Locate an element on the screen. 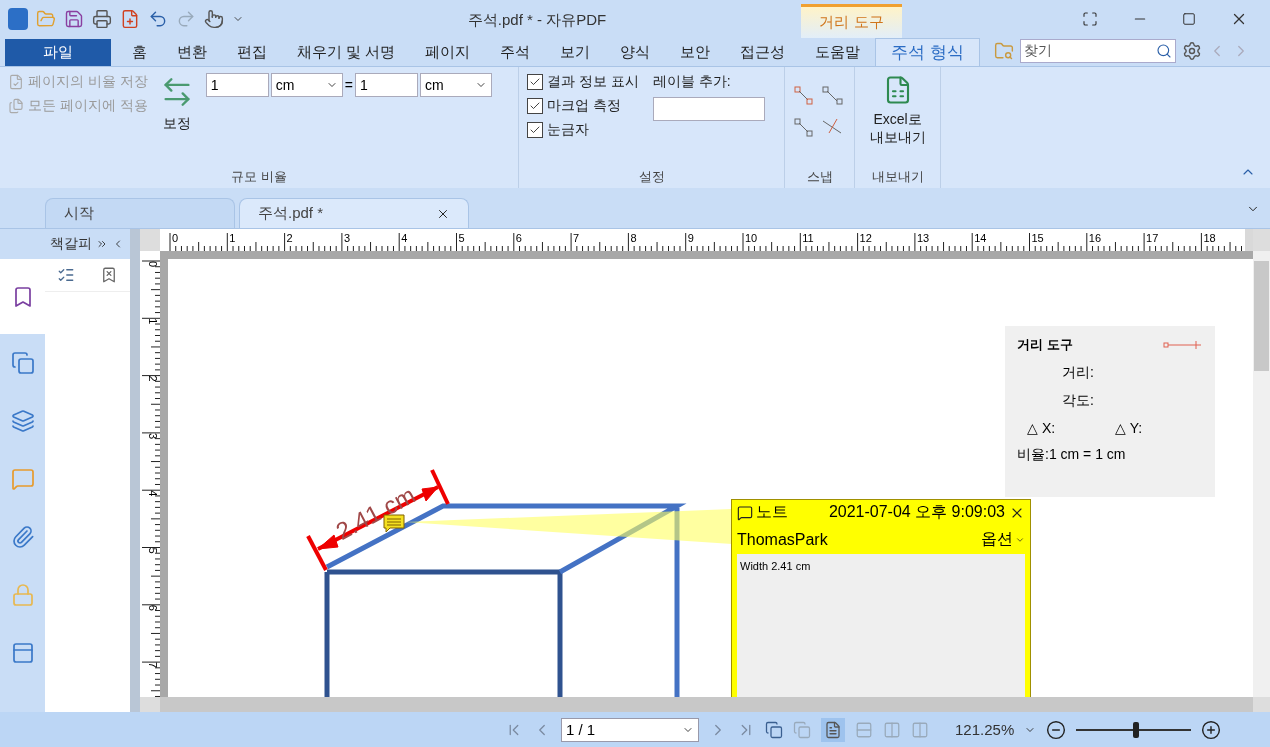 This screenshot has width=1270, height=747. expand-icon is located at coordinates (102, 244).